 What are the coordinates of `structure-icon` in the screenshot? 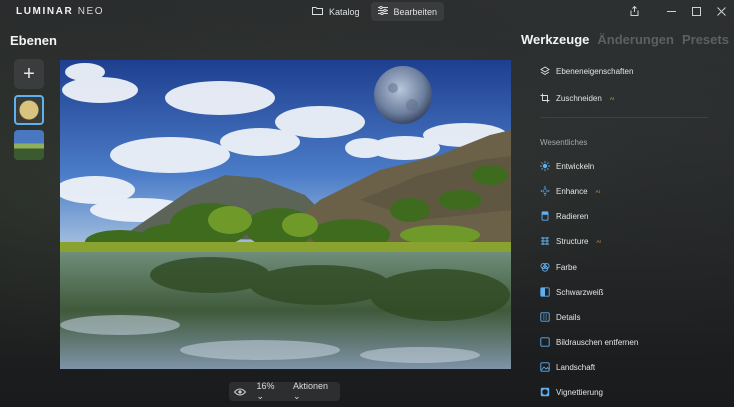 It's located at (545, 241).